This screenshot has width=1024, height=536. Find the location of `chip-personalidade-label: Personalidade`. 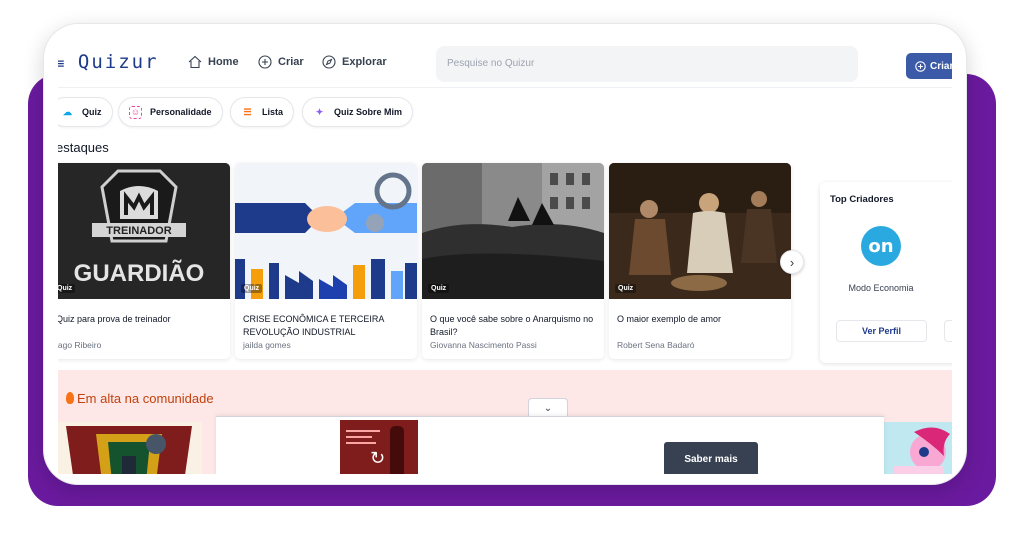

chip-personalidade-label: Personalidade is located at coordinates (181, 112).